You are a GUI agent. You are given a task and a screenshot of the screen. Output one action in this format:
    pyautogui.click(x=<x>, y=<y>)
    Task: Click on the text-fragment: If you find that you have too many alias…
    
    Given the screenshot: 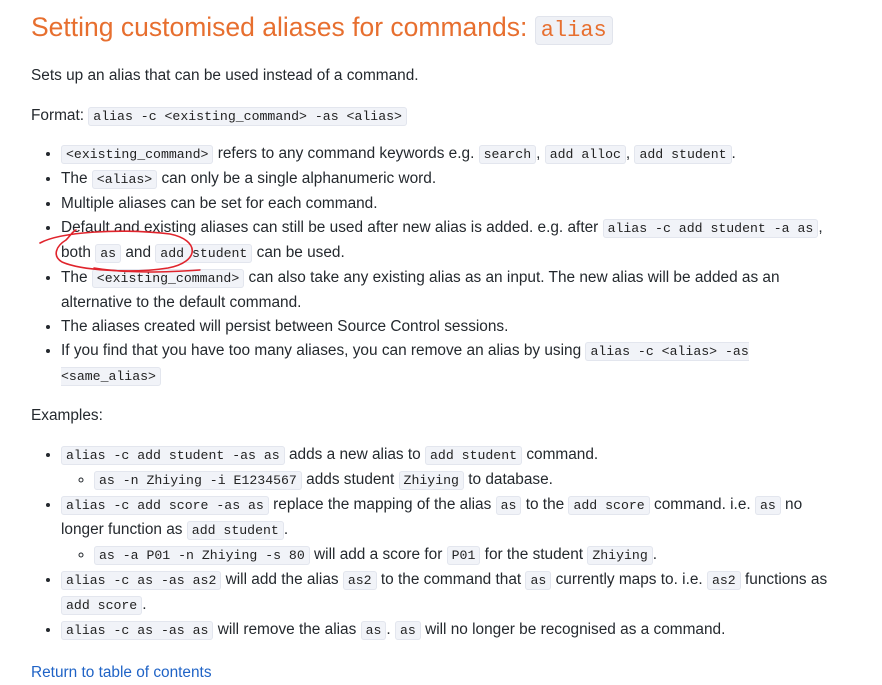 What is the action you would take?
    pyautogui.click(x=323, y=350)
    